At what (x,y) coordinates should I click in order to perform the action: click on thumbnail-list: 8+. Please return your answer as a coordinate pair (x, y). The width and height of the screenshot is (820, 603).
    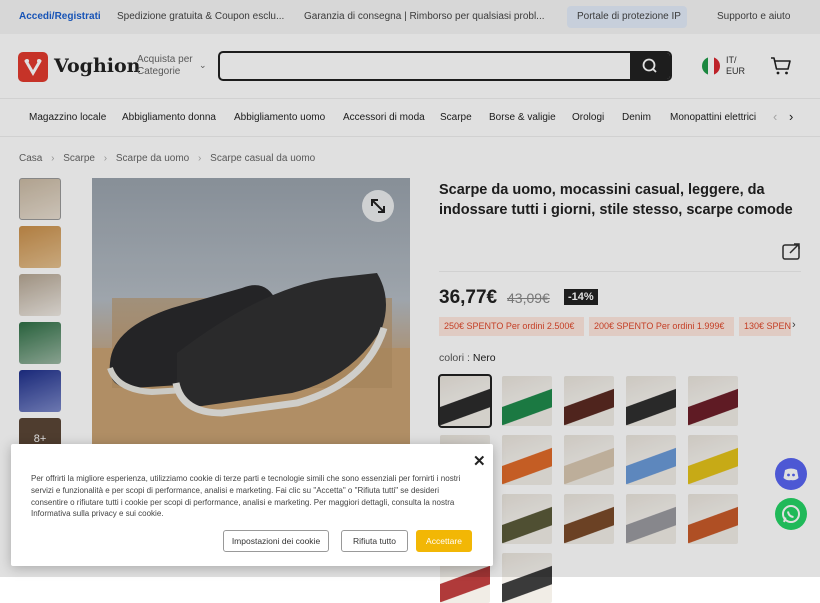
    Looking at the image, I should click on (40, 322).